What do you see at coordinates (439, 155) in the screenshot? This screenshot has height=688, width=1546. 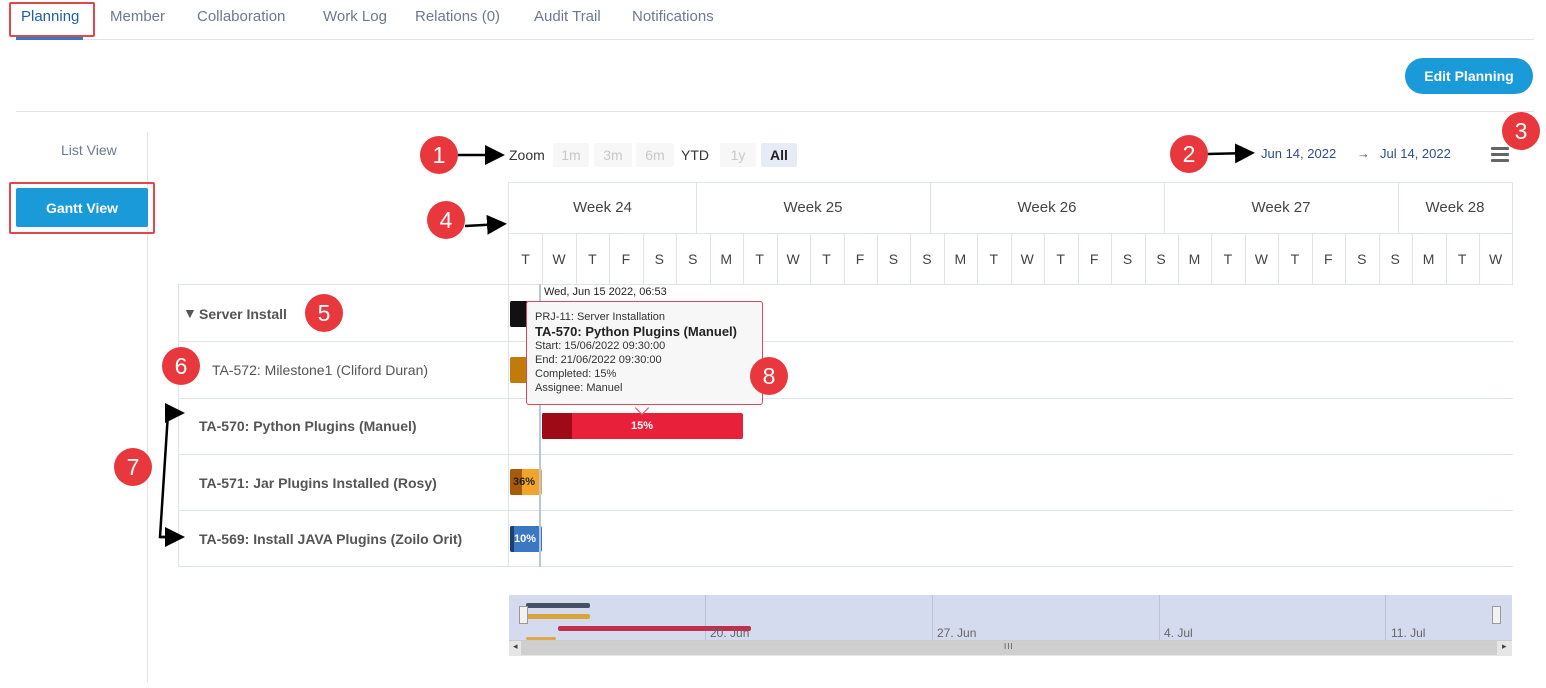 I see `marker-1: 1` at bounding box center [439, 155].